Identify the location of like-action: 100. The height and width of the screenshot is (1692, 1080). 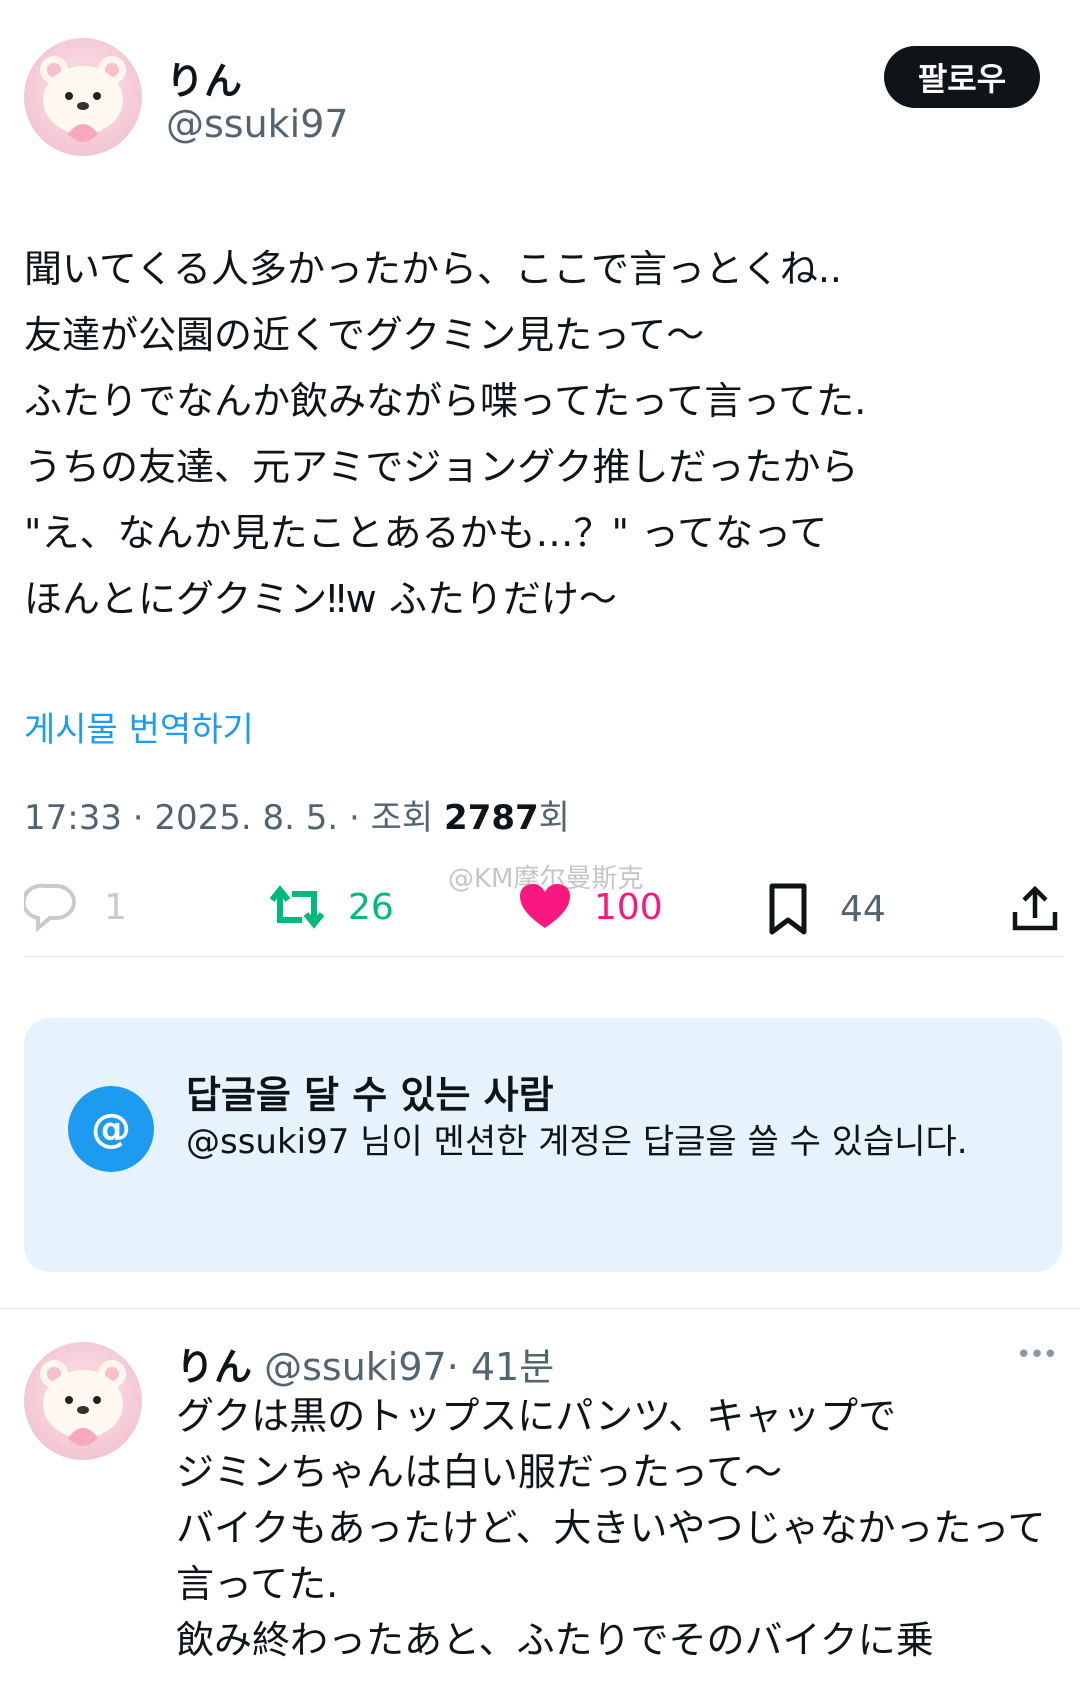
(590, 907).